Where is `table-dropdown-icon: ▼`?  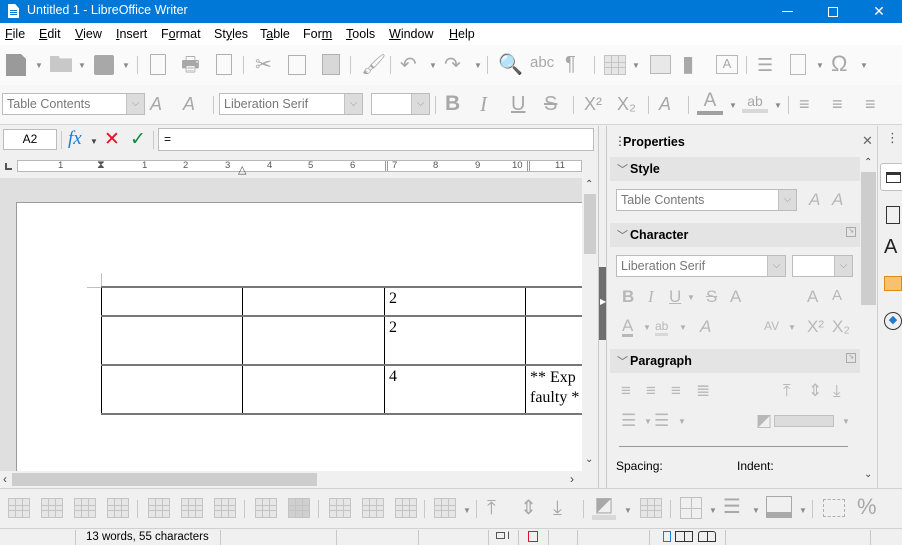
table-dropdown-icon: ▼ is located at coordinates (636, 65).